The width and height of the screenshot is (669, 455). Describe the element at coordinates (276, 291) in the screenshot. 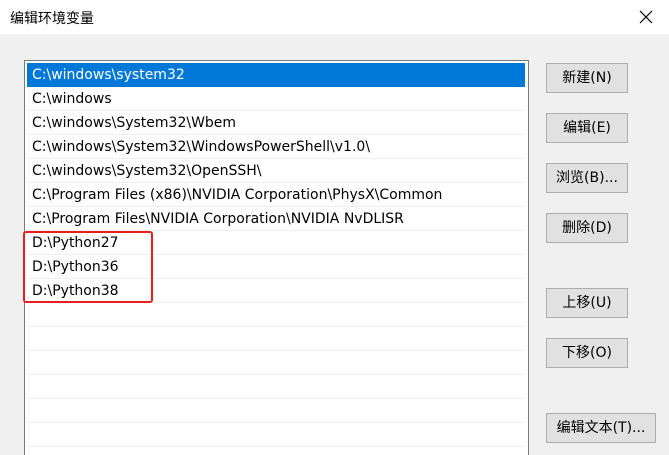

I see `path-list-item: D:\Python38` at that location.